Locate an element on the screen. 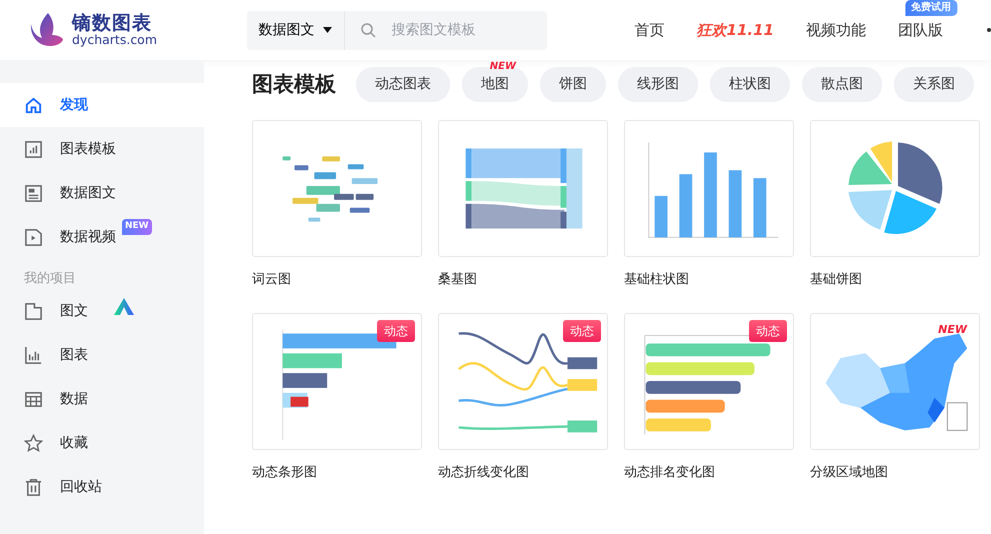  sidebar-item: 数据 is located at coordinates (102, 399).